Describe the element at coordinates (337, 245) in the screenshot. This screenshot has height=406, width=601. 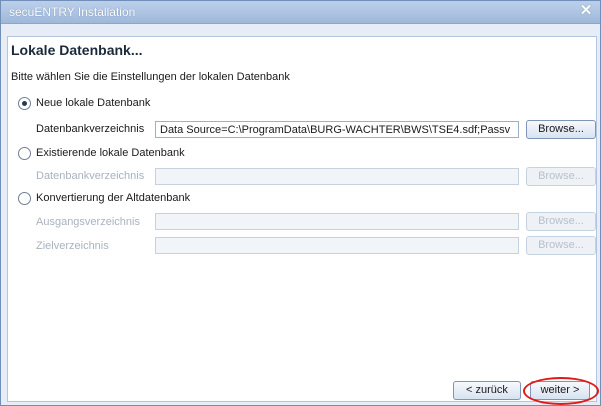
I see `zielverzeichnis-input` at that location.